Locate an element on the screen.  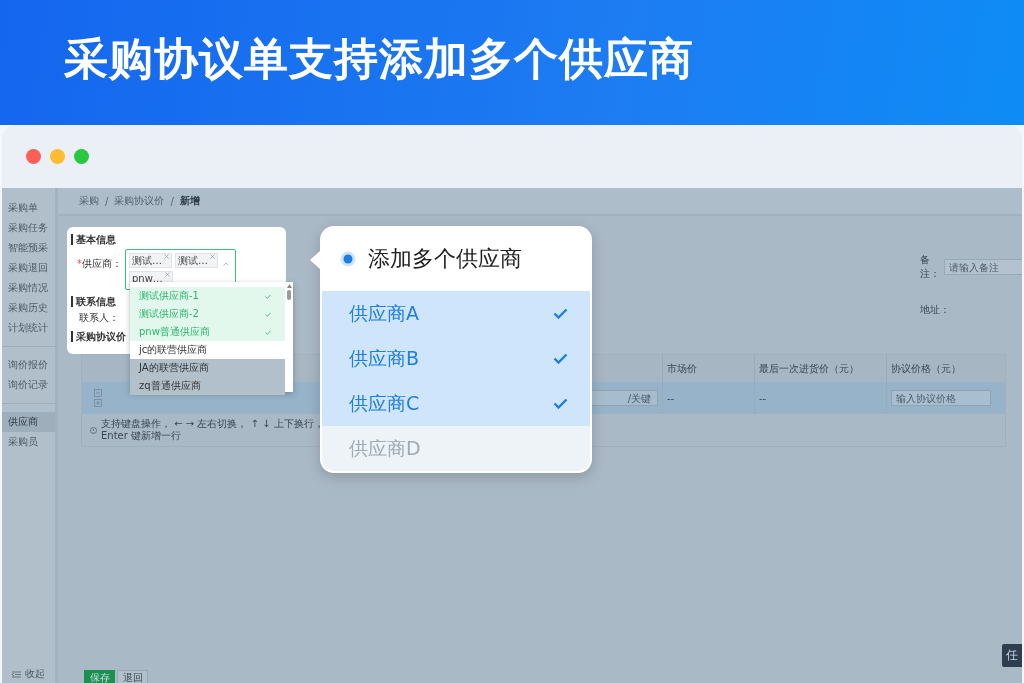
radio-dot-icon is located at coordinates (348, 258).